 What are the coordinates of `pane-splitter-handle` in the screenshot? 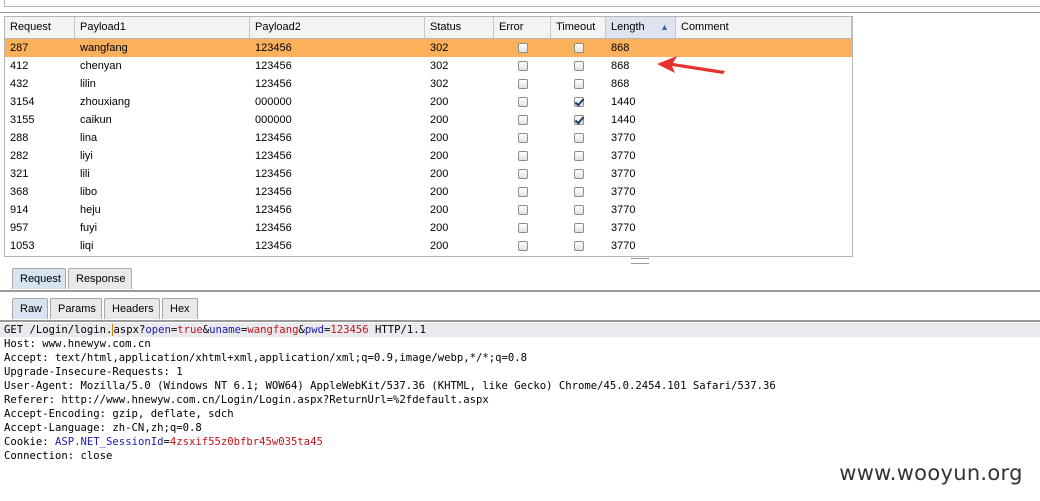 It's located at (640, 261).